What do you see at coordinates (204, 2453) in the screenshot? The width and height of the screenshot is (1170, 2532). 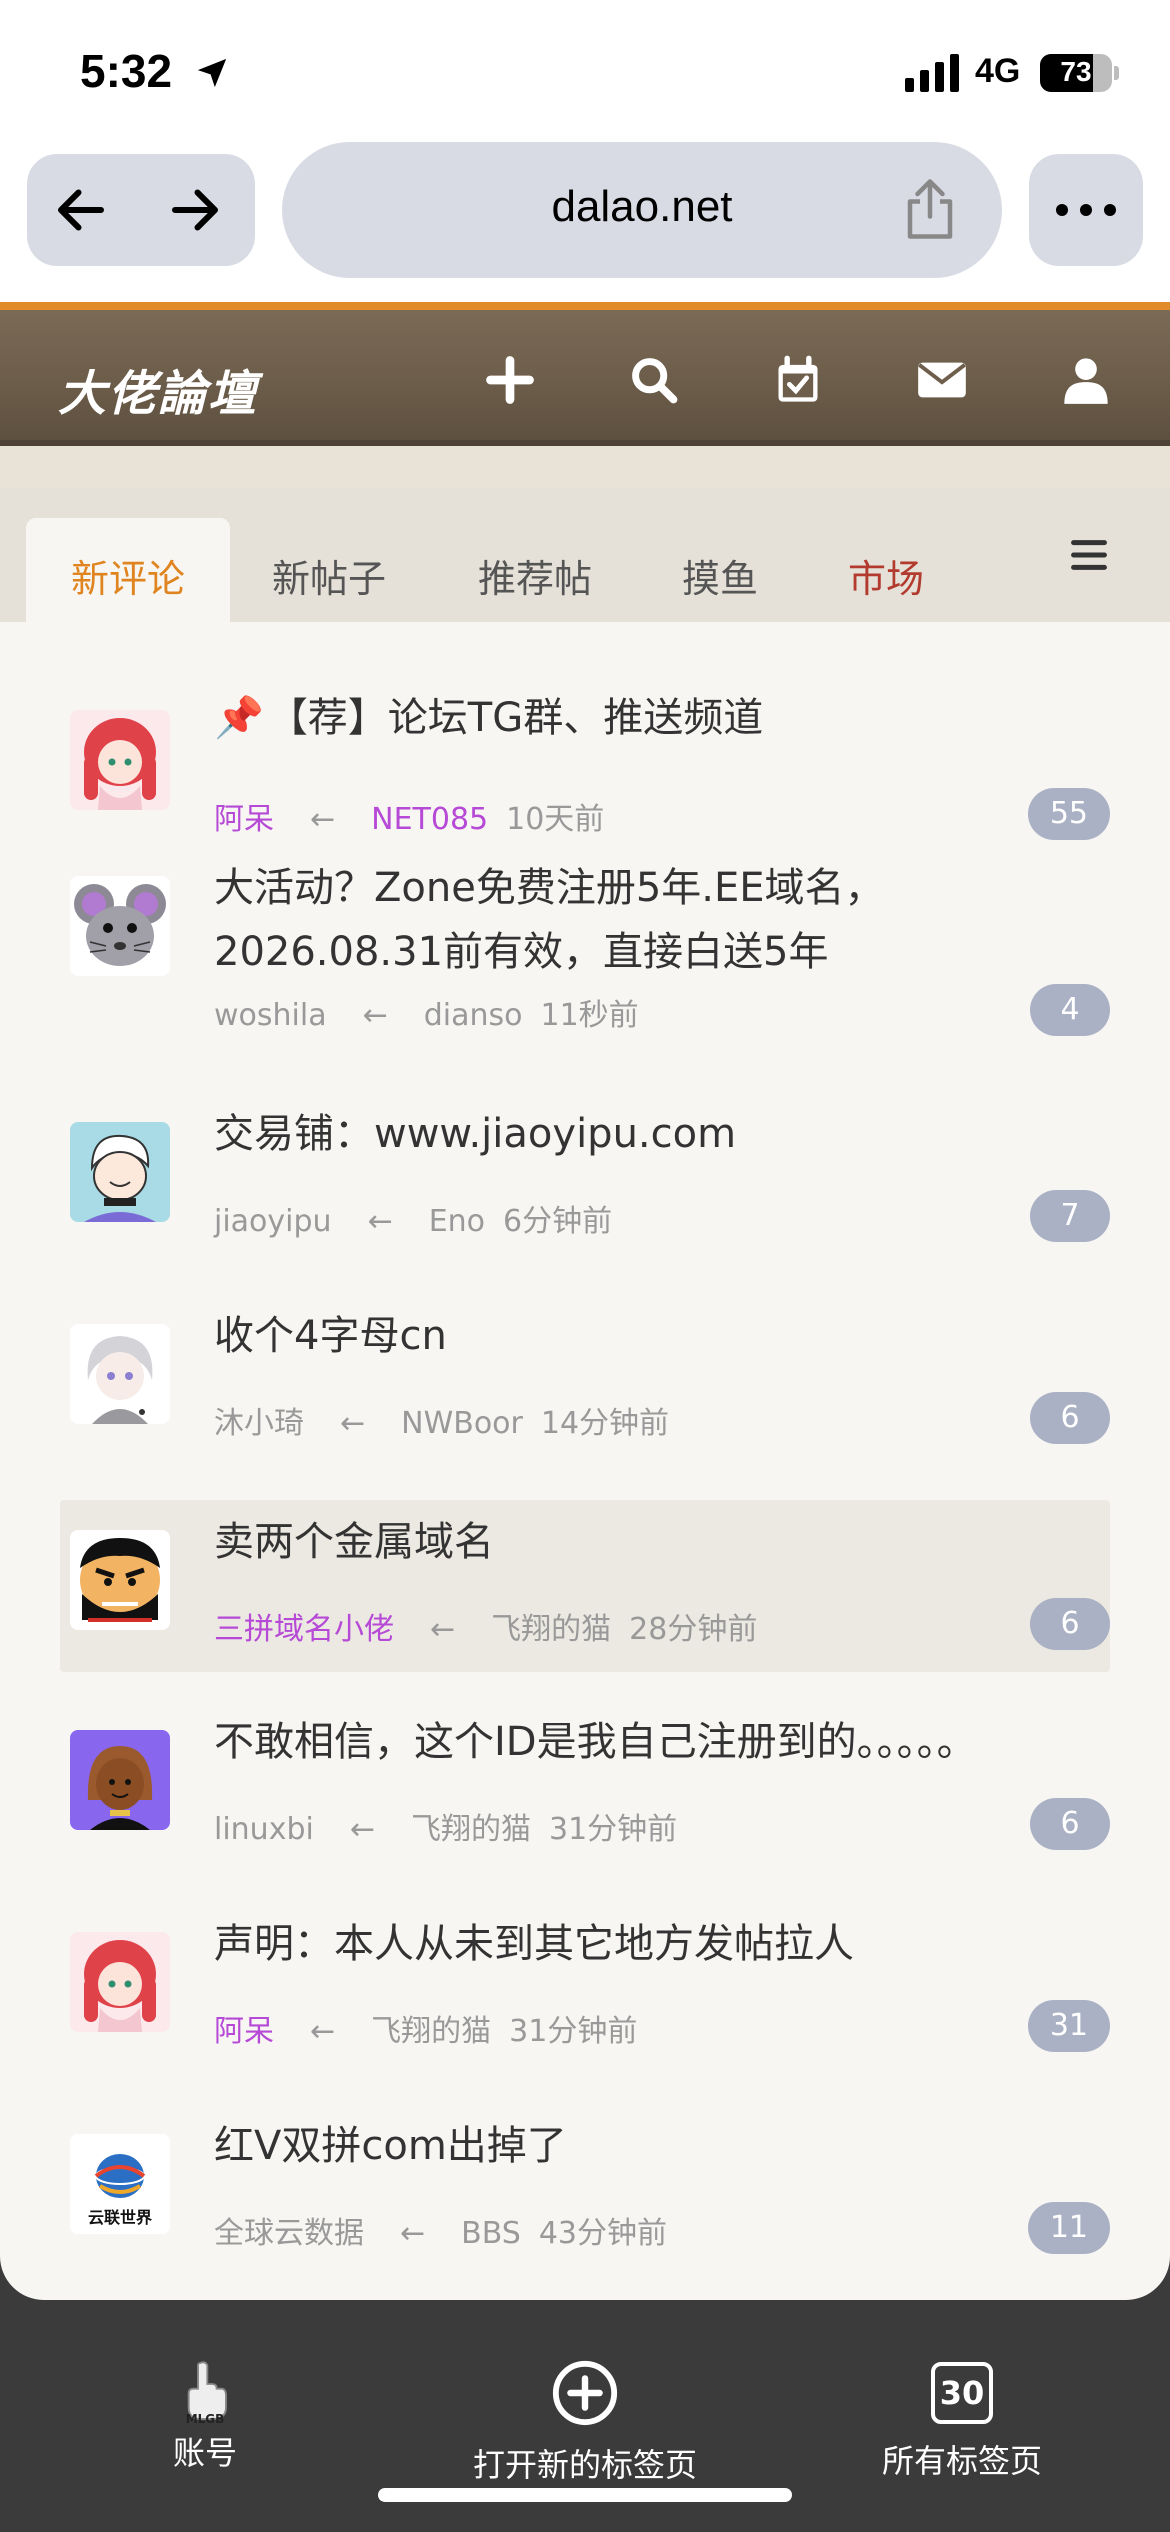 I see `account-label: 账号` at bounding box center [204, 2453].